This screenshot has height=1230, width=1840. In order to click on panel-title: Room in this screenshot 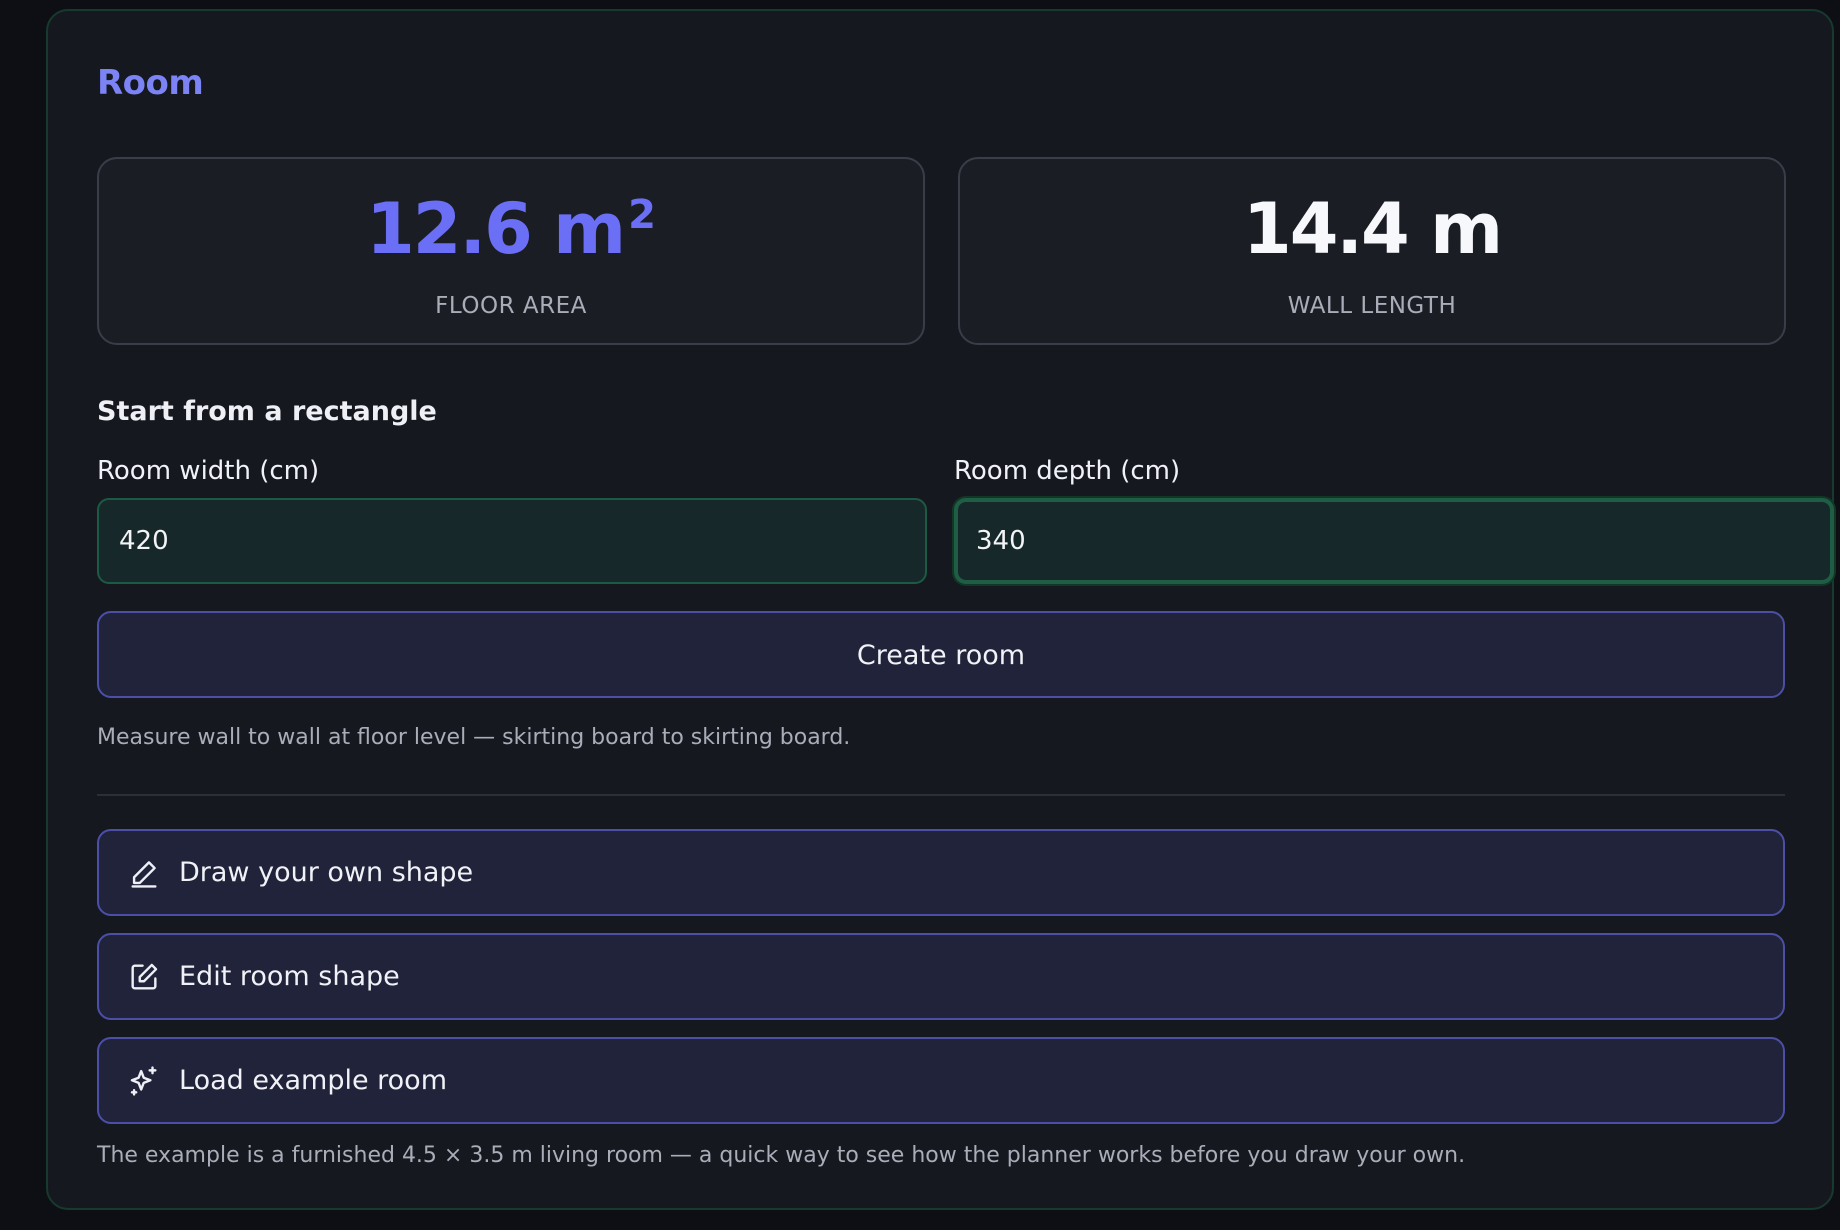, I will do `click(150, 83)`.